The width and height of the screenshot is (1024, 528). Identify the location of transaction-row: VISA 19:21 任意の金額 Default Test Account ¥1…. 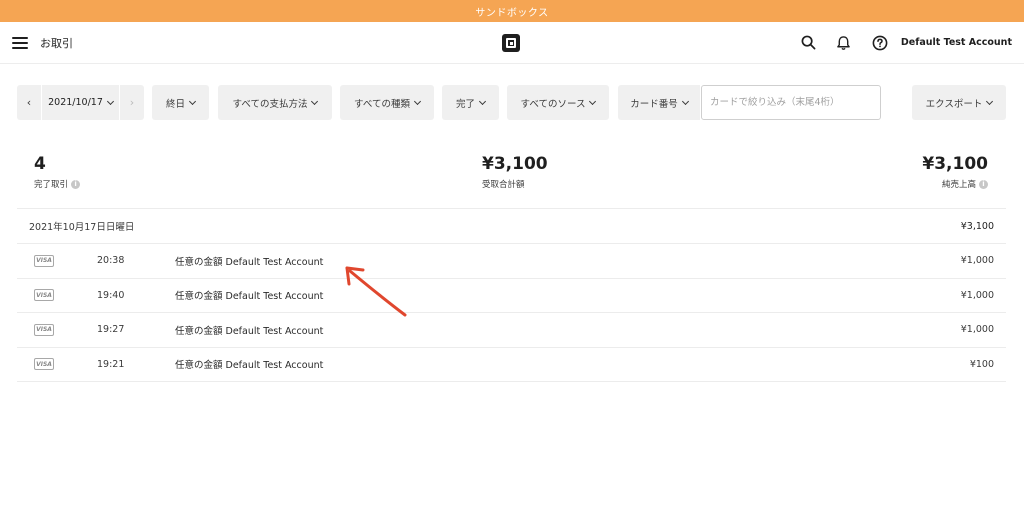
(511, 365).